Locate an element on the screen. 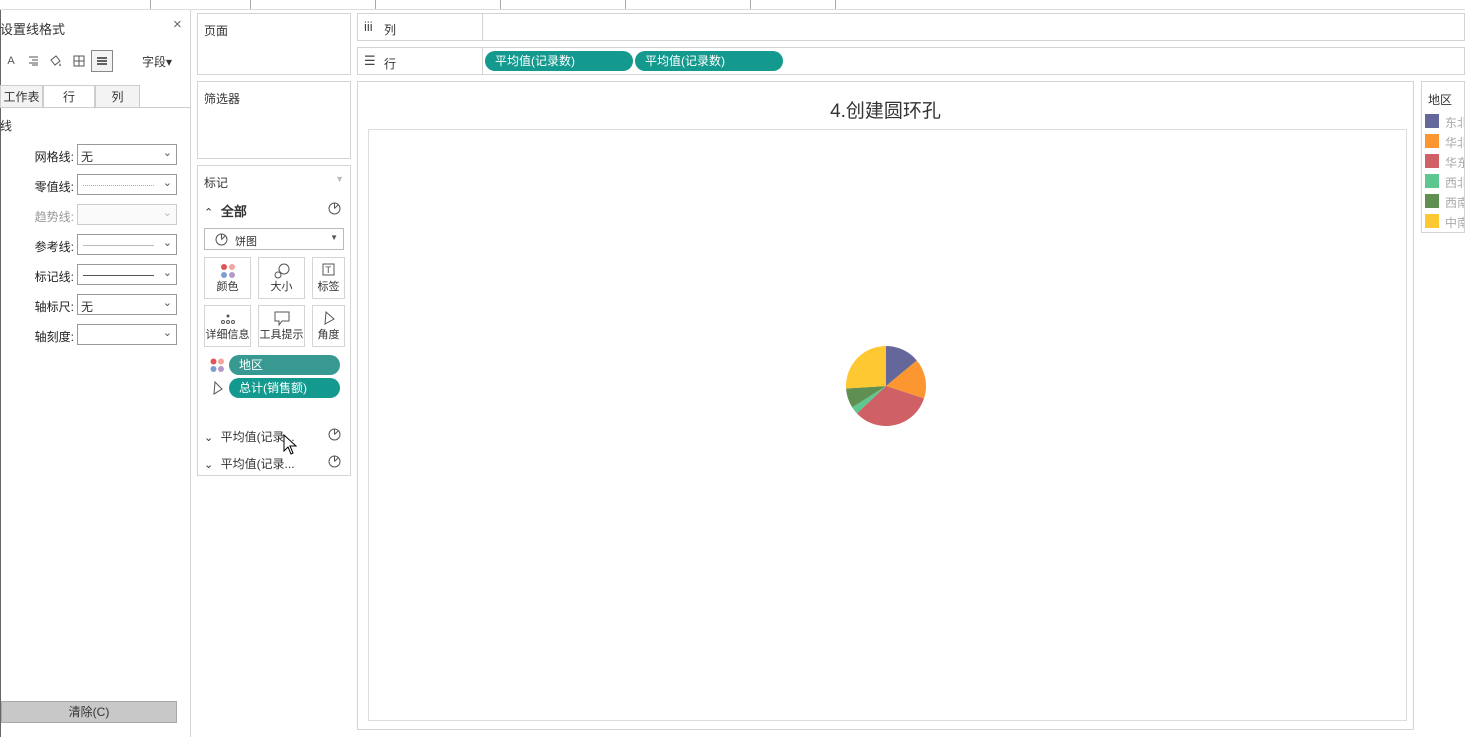 The image size is (1465, 737). reference-line-label: 参考线: is located at coordinates (54, 247).